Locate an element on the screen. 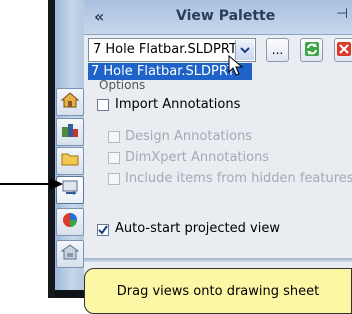  collapse-button: « is located at coordinates (99, 16).